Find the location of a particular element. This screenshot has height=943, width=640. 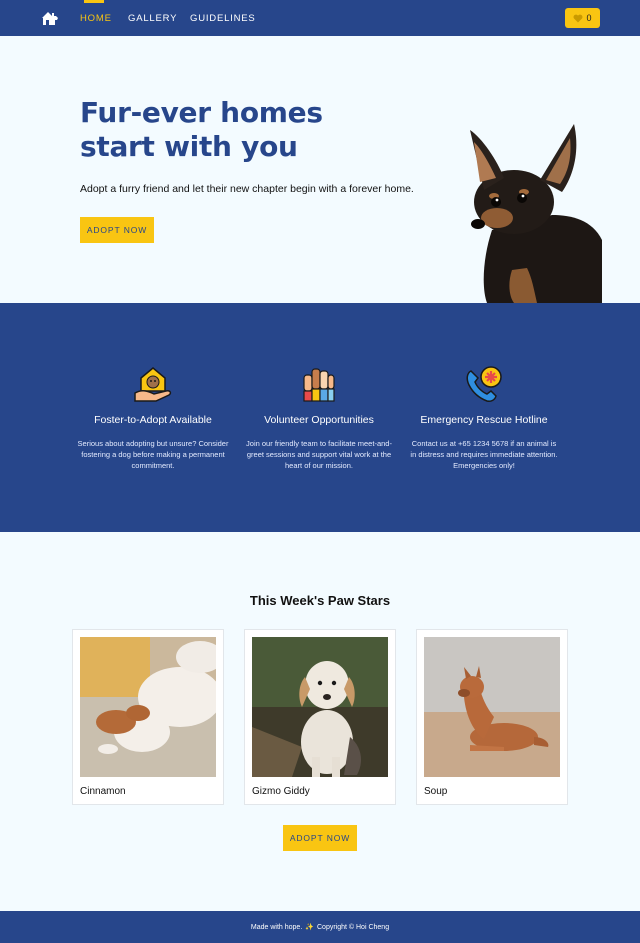

stars-adopt-now-button: ADOPT NOW is located at coordinates (320, 838).